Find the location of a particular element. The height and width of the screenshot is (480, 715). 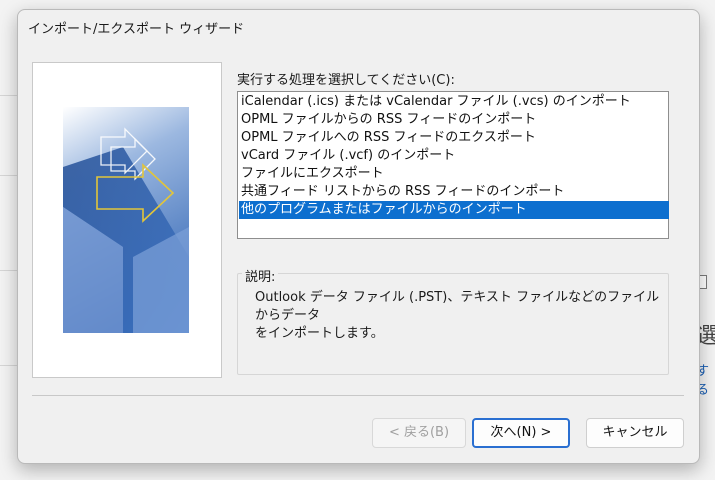

list-item: ファイルにエクスポート is located at coordinates (454, 174).